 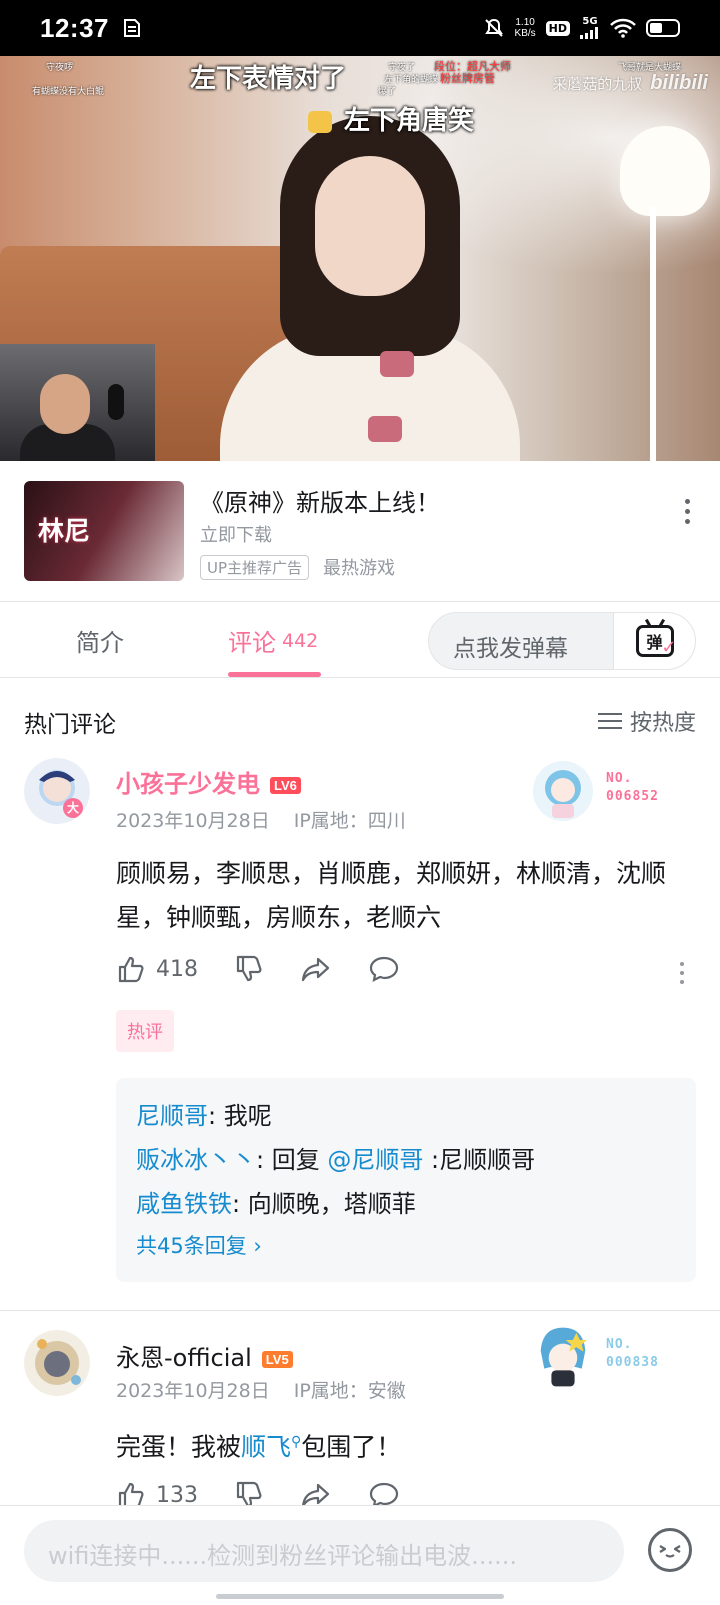 I want to click on tab-bar: 简介 评论 442 点我发弹幕 弹 ✓, so click(x=360, y=639).